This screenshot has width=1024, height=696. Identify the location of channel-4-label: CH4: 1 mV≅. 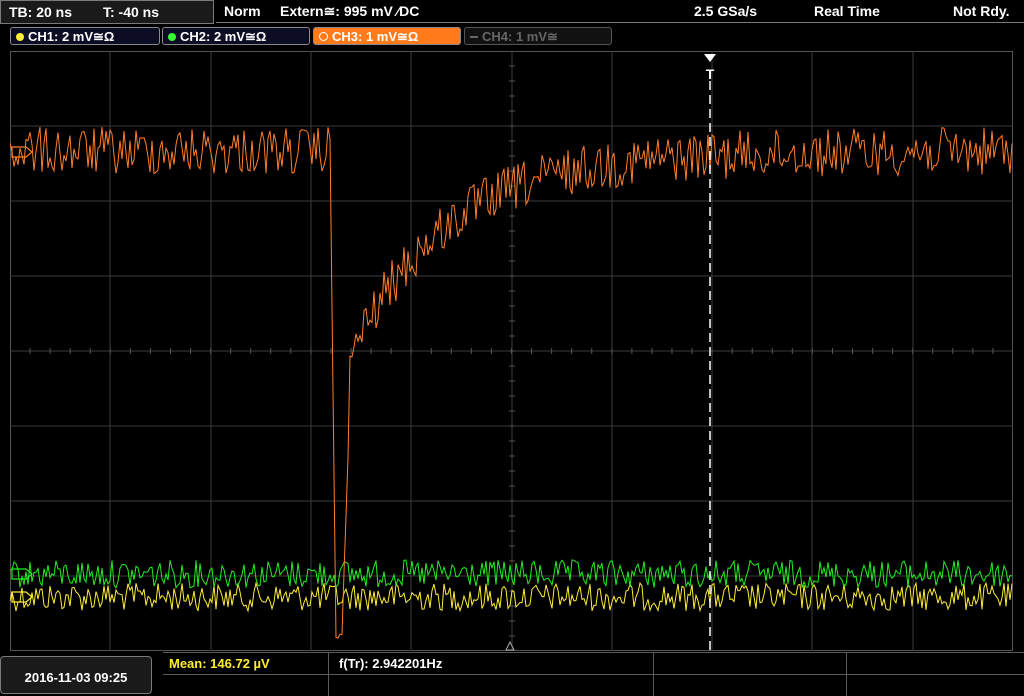
(520, 36).